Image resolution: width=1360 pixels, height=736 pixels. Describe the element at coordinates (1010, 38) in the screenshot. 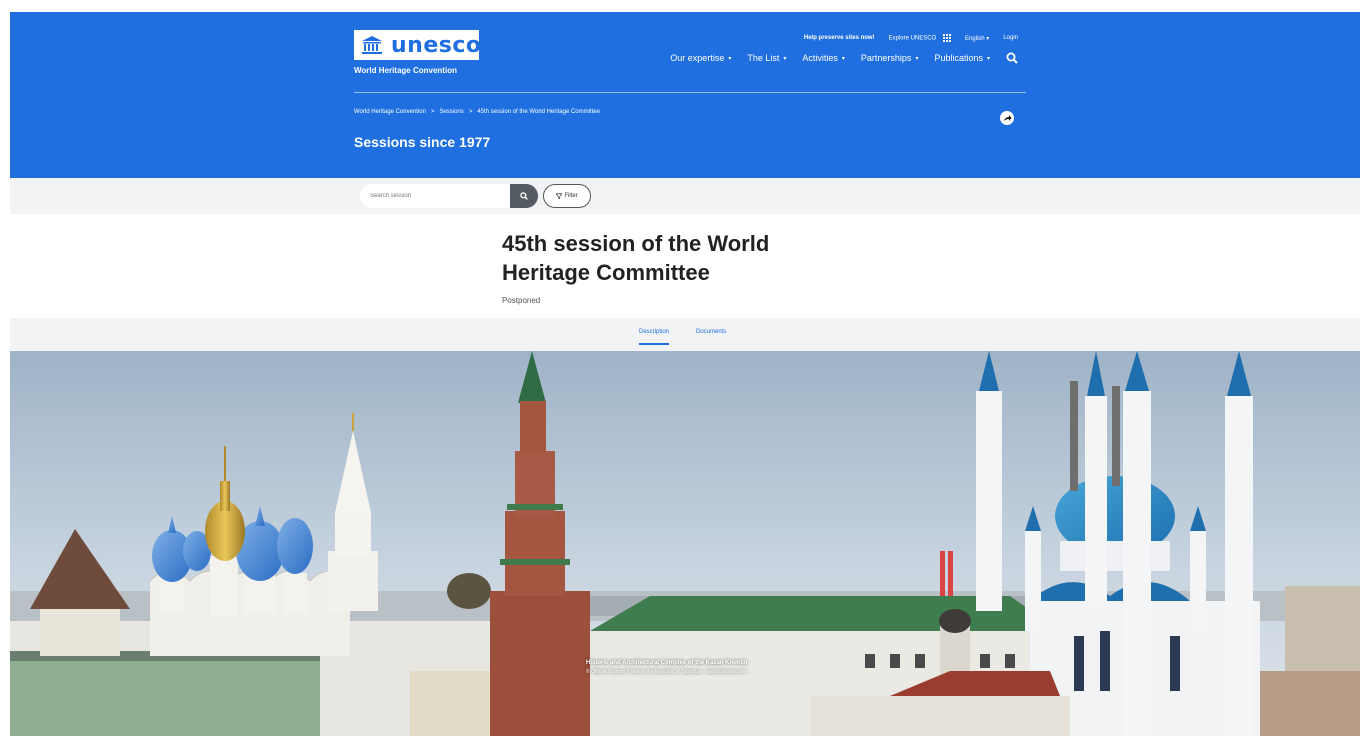

I see `login-link: Login` at that location.